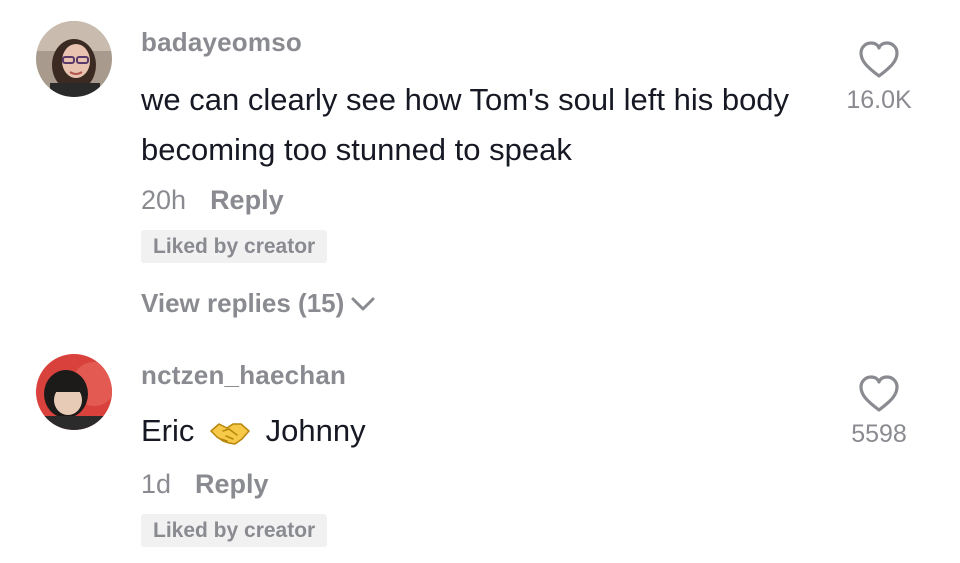 This screenshot has height=563, width=960. What do you see at coordinates (363, 303) in the screenshot?
I see `chevron-down-icon` at bounding box center [363, 303].